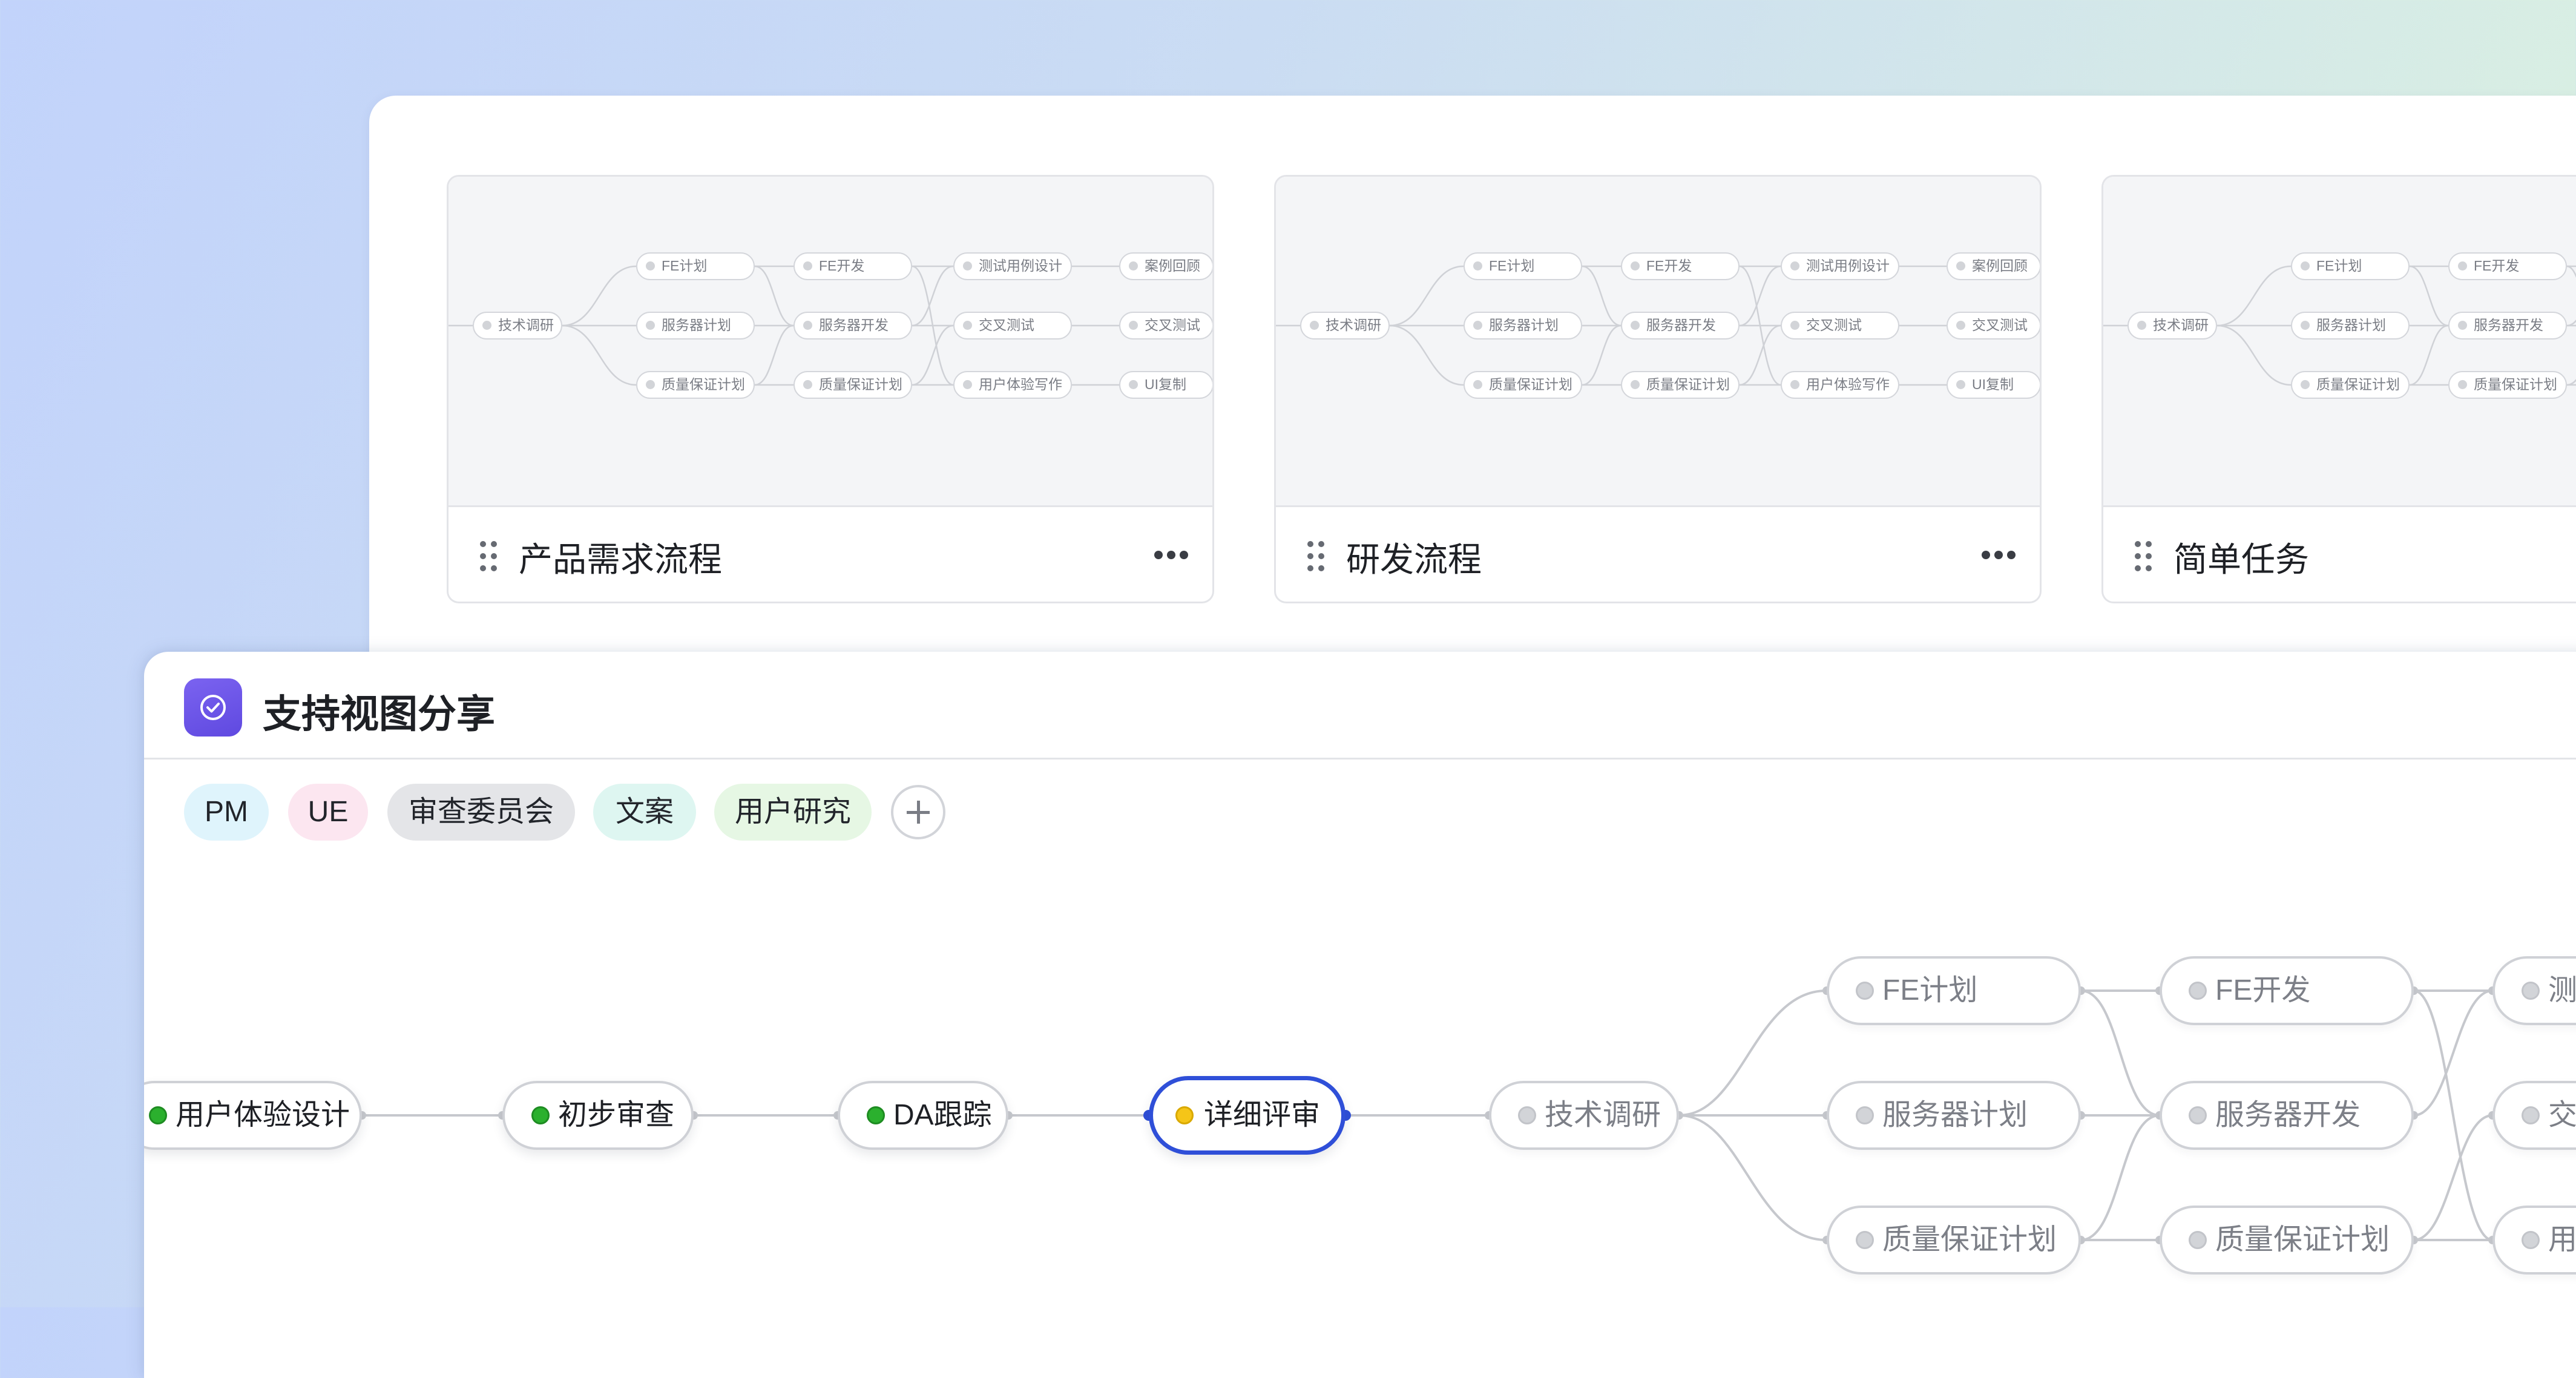 This screenshot has height=1378, width=2576. What do you see at coordinates (2515, 384) in the screenshot?
I see `preview-node-label: 质量保证计划` at bounding box center [2515, 384].